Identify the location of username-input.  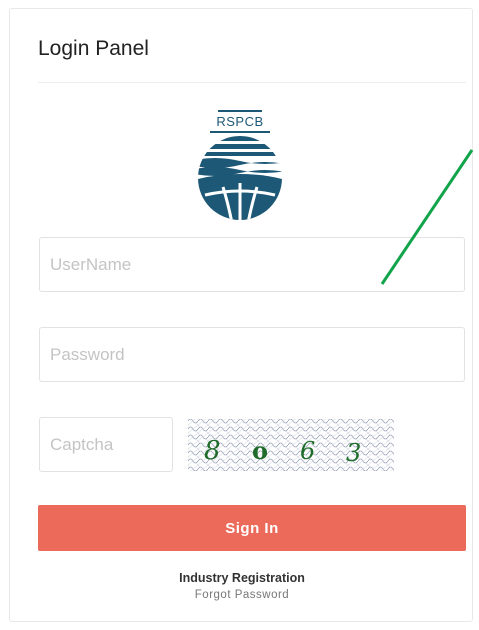
(252, 264).